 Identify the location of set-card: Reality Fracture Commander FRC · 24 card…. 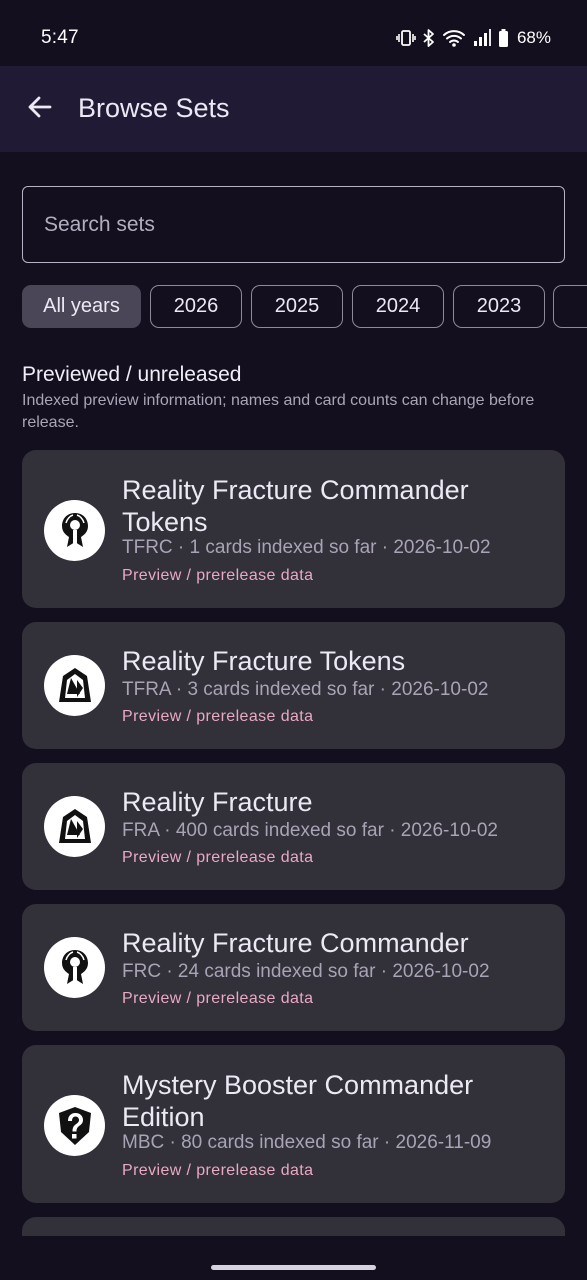
(293, 967).